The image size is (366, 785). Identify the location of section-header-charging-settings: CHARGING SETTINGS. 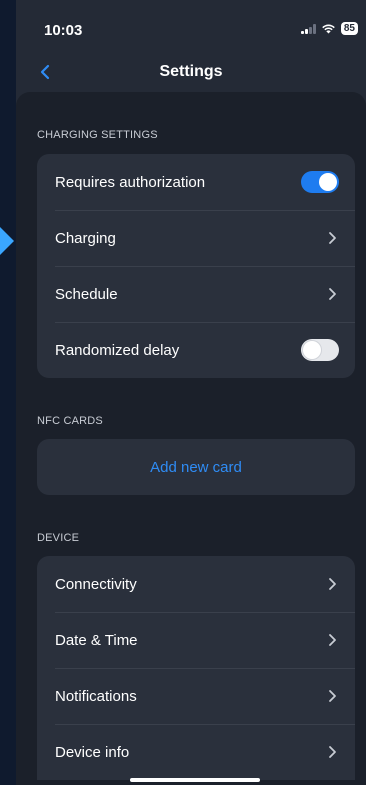
(97, 135).